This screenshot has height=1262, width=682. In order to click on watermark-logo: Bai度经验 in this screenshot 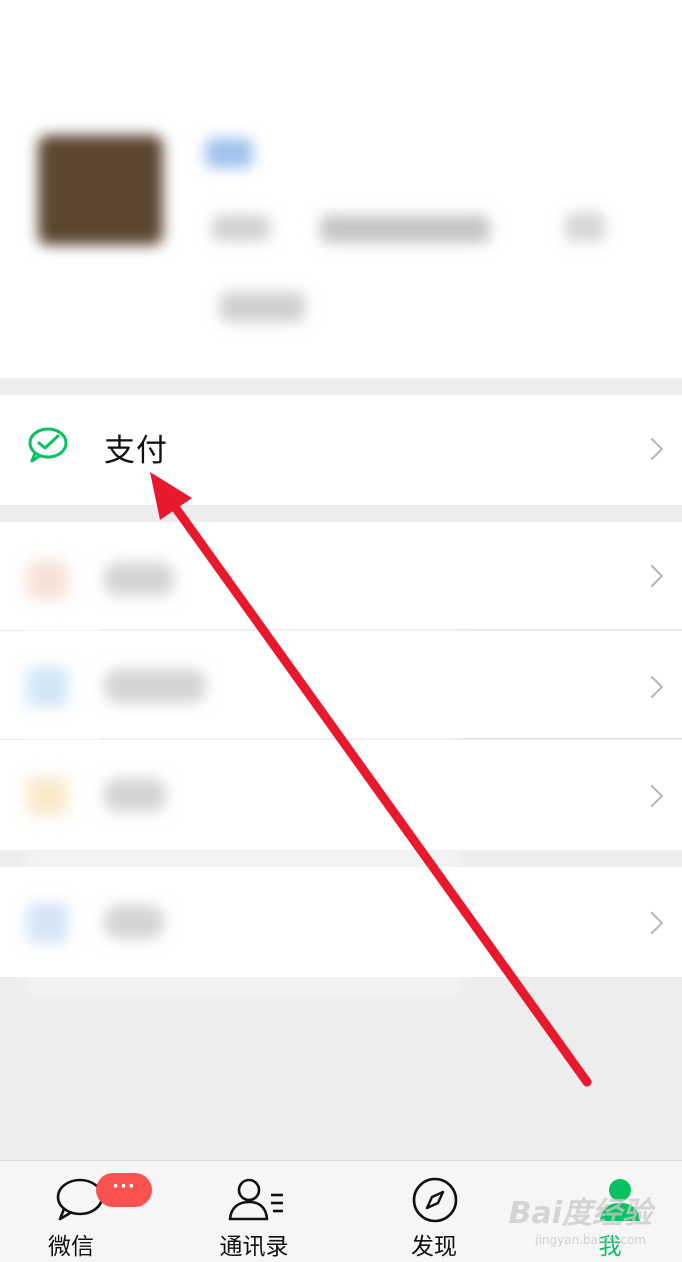, I will do `click(580, 1213)`.